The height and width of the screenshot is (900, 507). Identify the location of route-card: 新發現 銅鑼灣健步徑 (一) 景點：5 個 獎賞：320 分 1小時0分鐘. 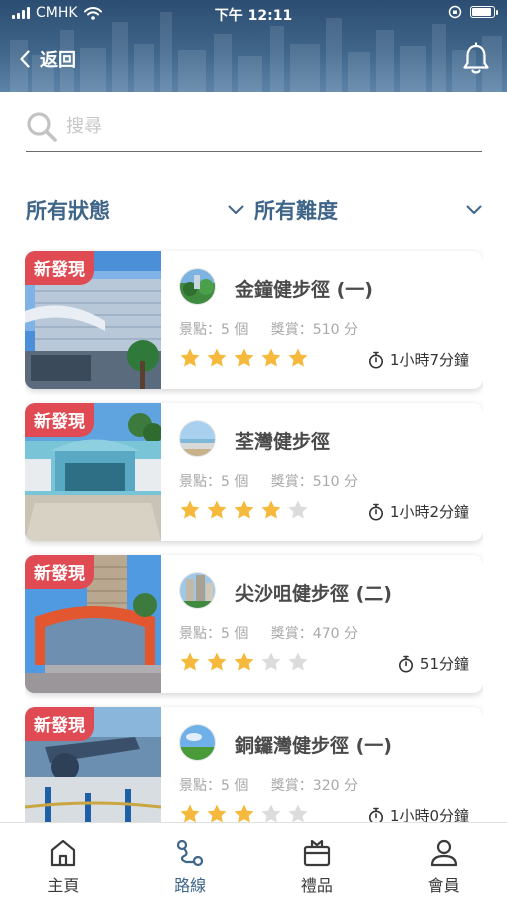
(254, 764).